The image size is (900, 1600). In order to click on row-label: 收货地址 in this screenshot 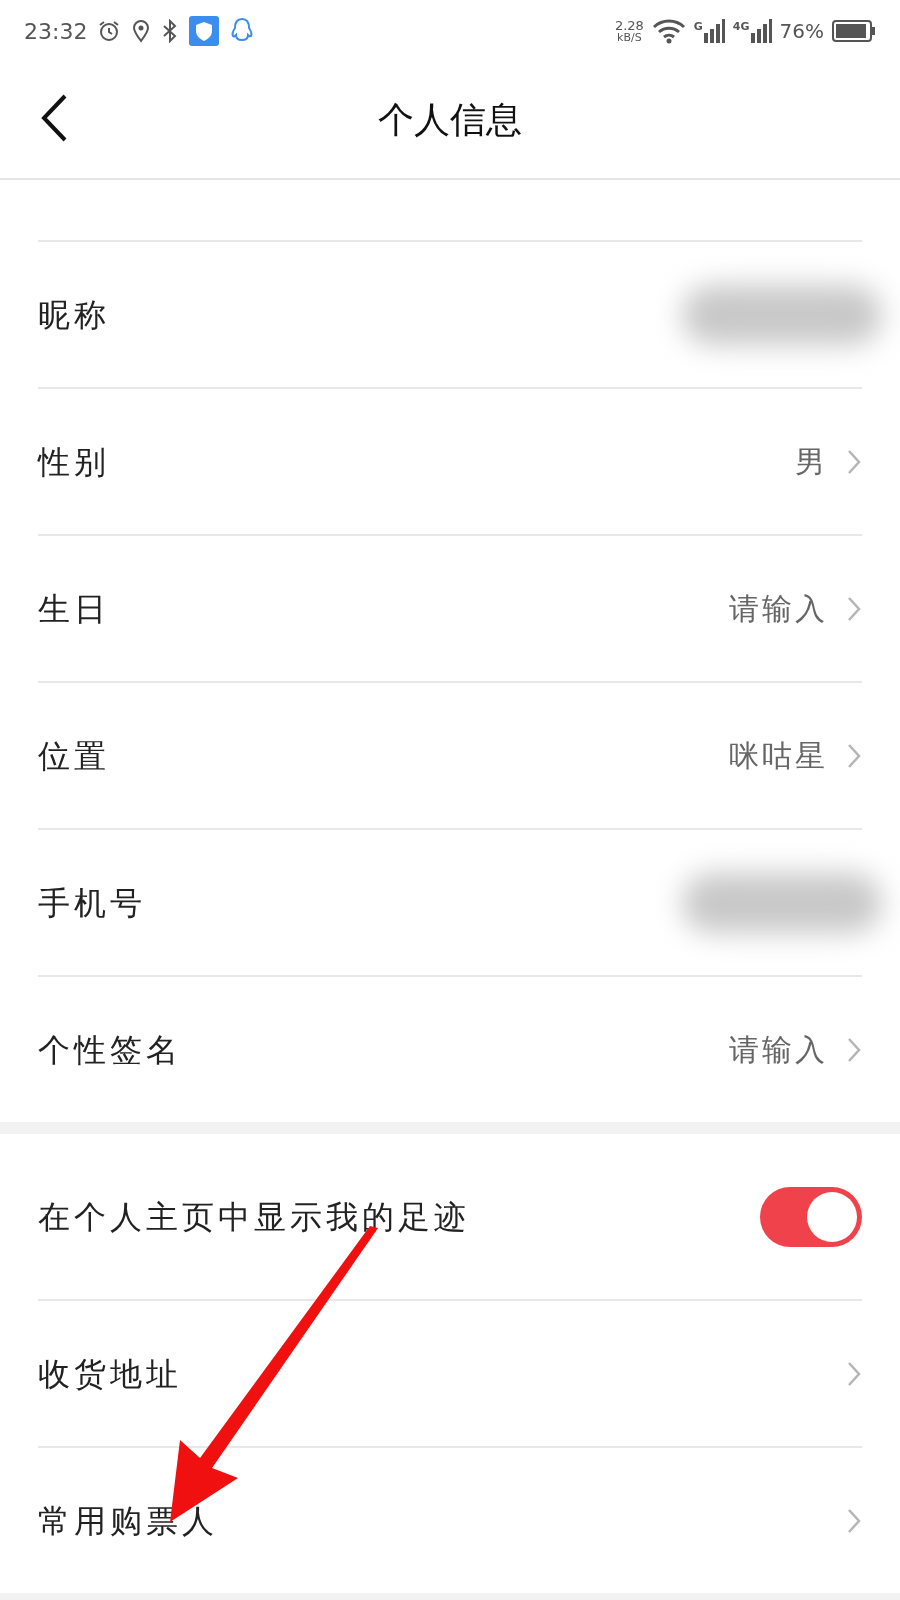, I will do `click(110, 1374)`.